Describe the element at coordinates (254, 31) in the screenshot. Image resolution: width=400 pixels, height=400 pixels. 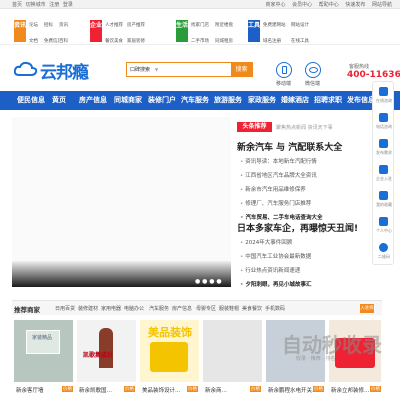
I see `category-tag-tools: 工具` at that location.